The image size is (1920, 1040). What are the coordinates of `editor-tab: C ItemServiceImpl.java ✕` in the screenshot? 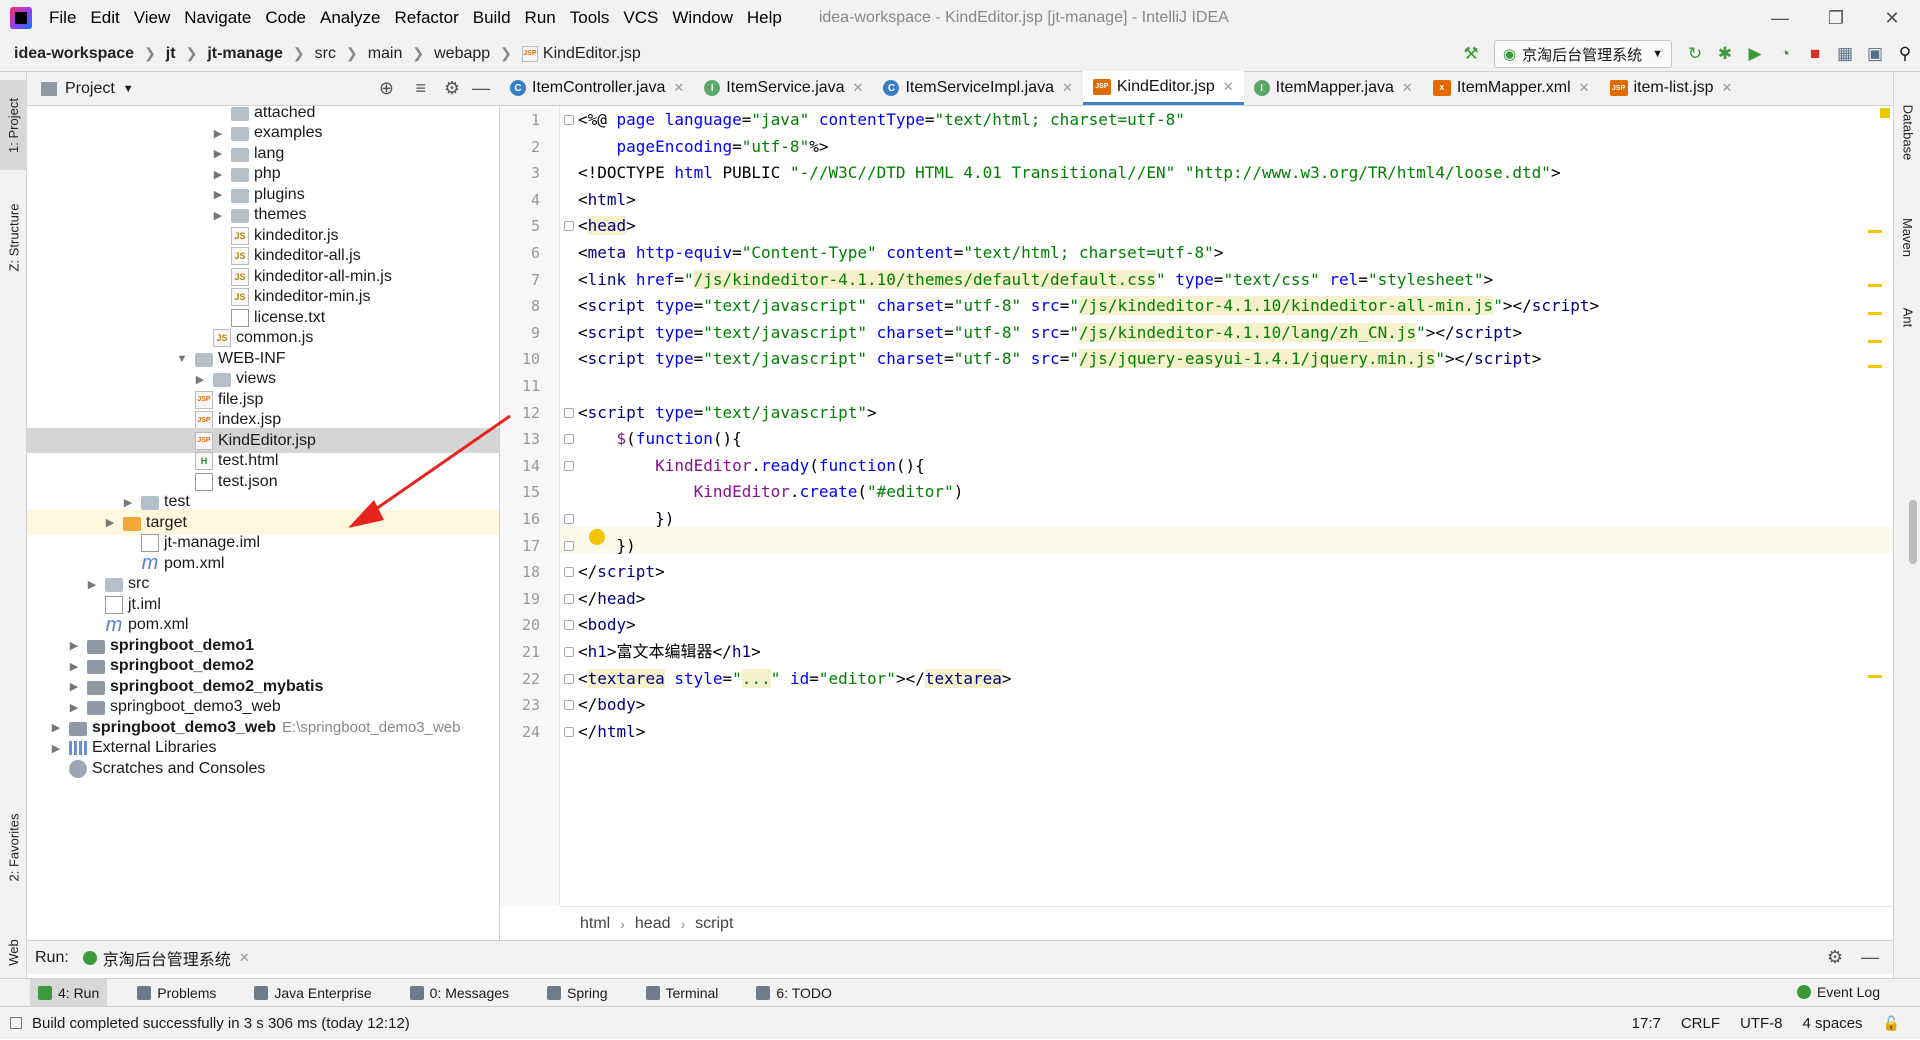 It's located at (977, 88).